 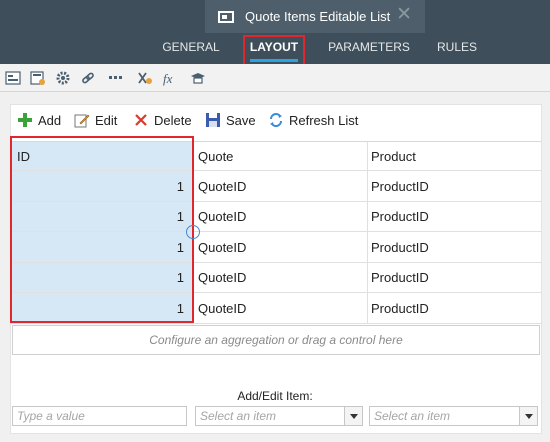 I want to click on form-icon, so click(x=226, y=16).